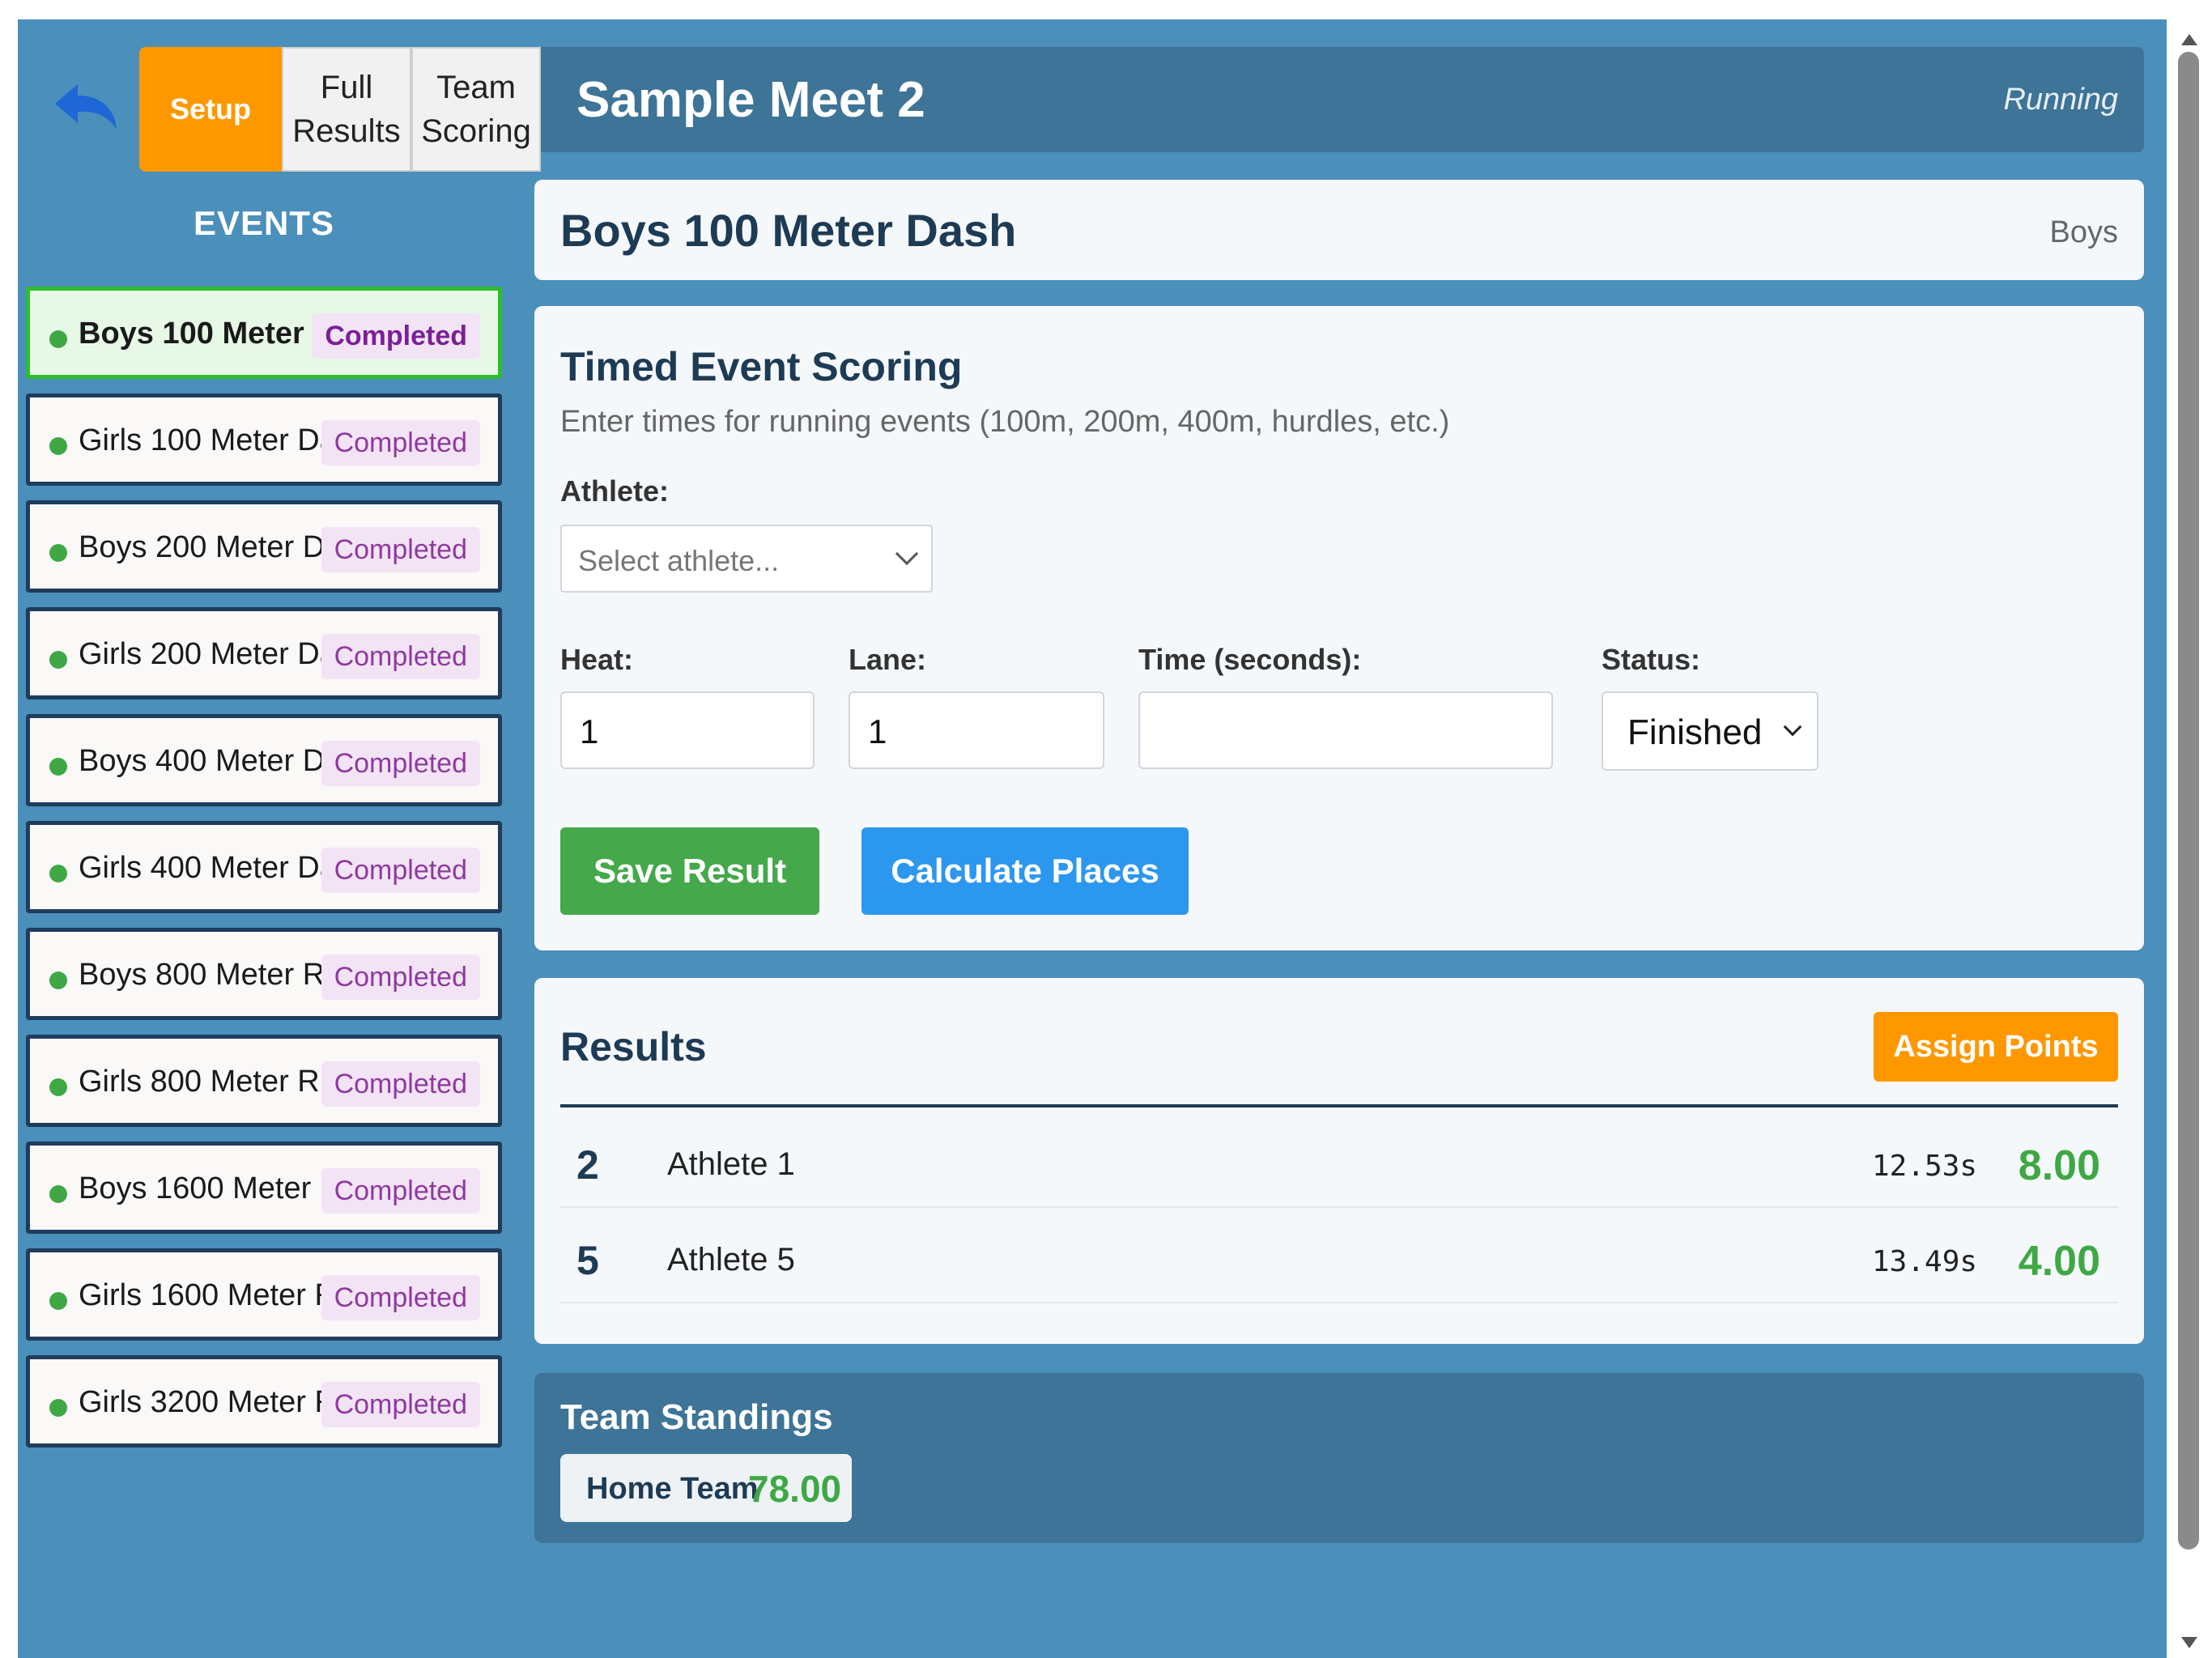 Image resolution: width=2212 pixels, height=1658 pixels. I want to click on page-scrollbar, so click(2189, 838).